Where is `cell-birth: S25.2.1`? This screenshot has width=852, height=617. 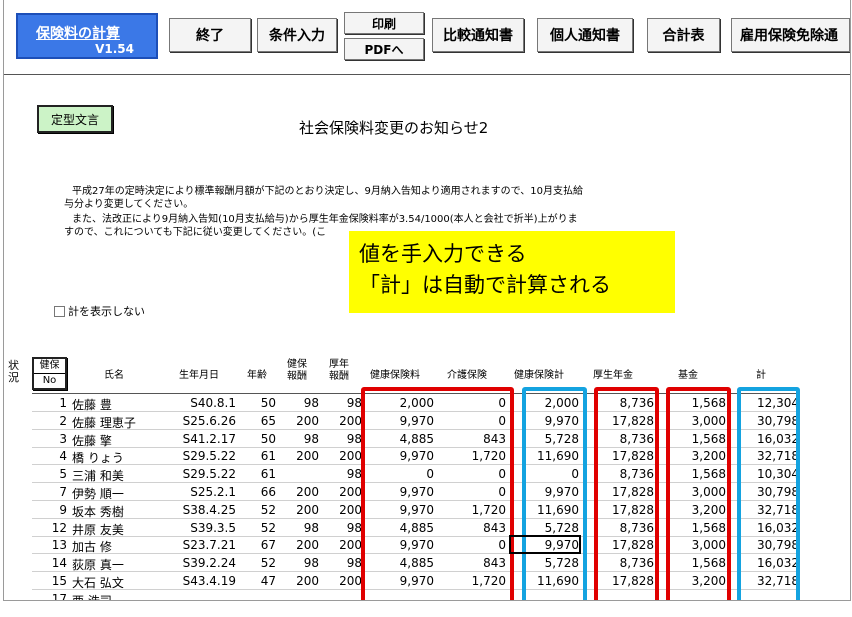 cell-birth: S25.2.1 is located at coordinates (213, 492).